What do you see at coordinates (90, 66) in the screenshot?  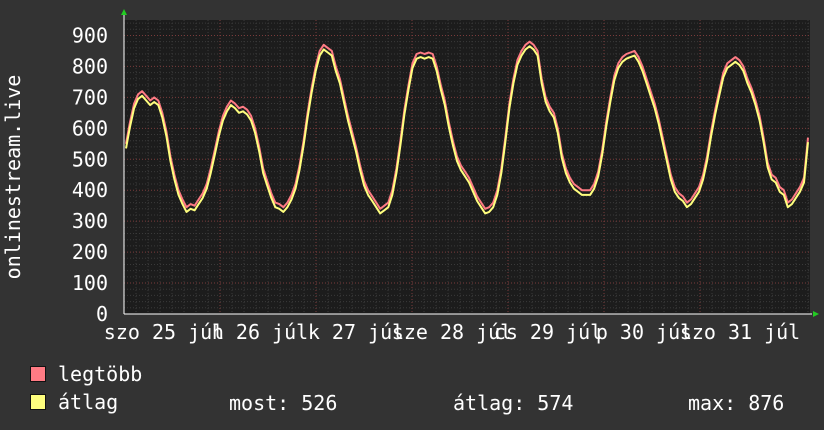 I see `y-tick-label: 800` at bounding box center [90, 66].